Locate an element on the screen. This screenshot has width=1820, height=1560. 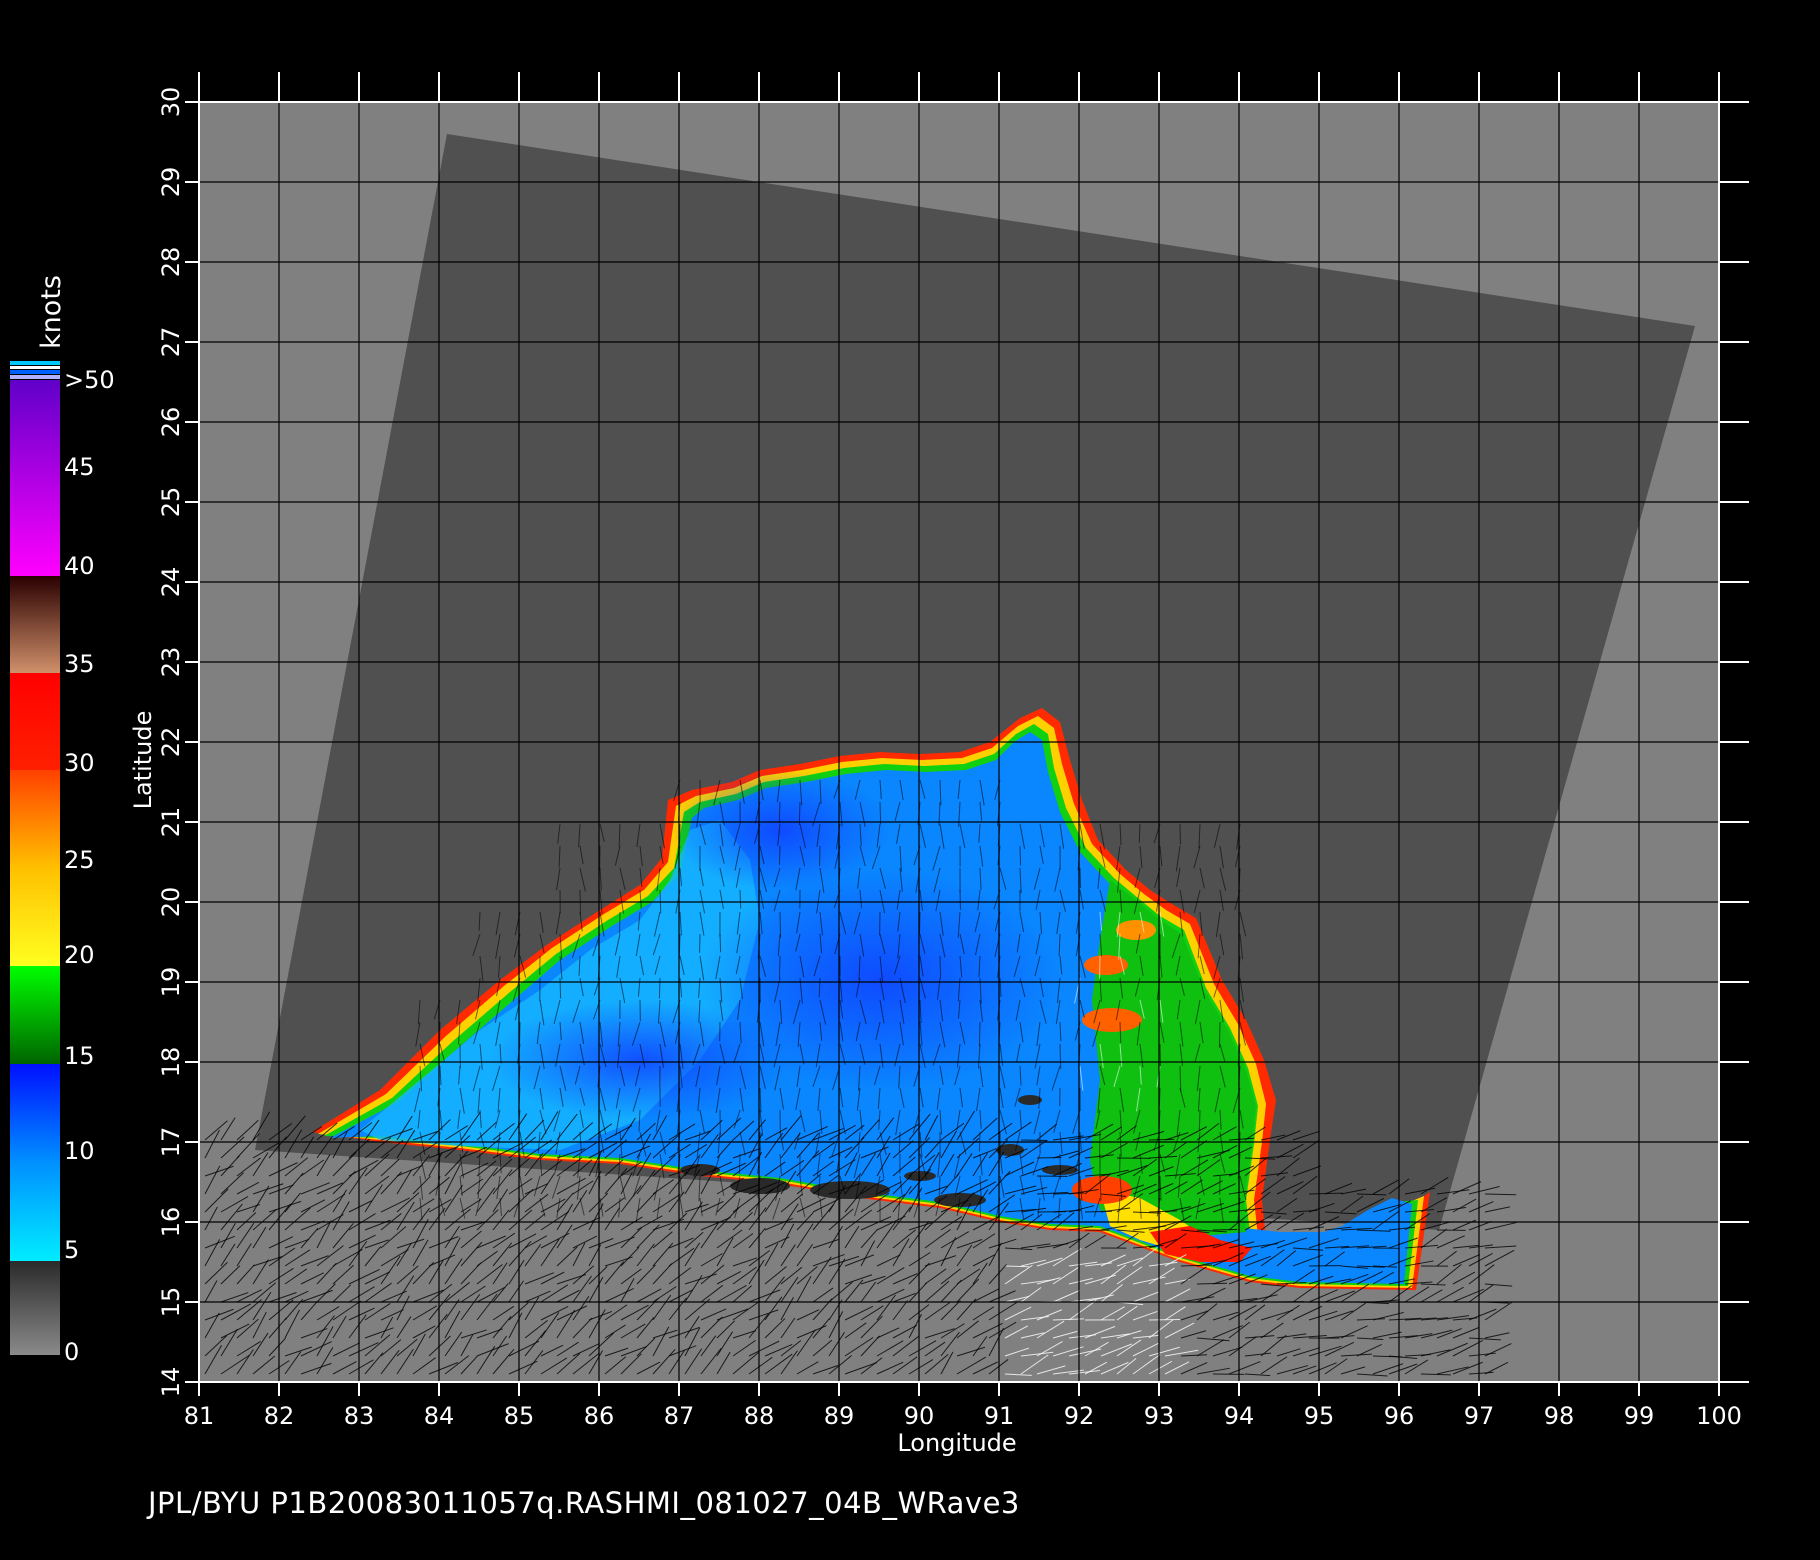
y-tick-label: 20 is located at coordinates (171, 902).